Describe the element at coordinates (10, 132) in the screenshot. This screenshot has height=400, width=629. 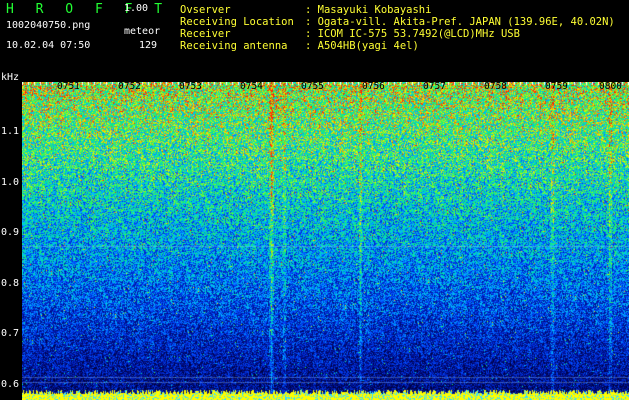
I see `frequency-tick: 1.1` at that location.